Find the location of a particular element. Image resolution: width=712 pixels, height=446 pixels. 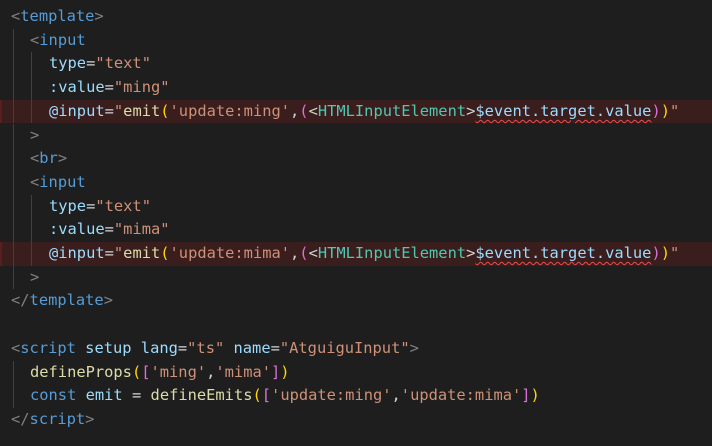

code-line-16: defineProps(['ming','mima']) is located at coordinates (356, 372).